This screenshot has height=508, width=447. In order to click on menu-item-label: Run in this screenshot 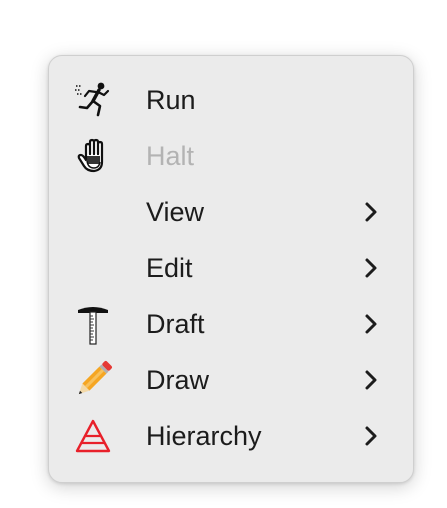, I will do `click(171, 100)`.